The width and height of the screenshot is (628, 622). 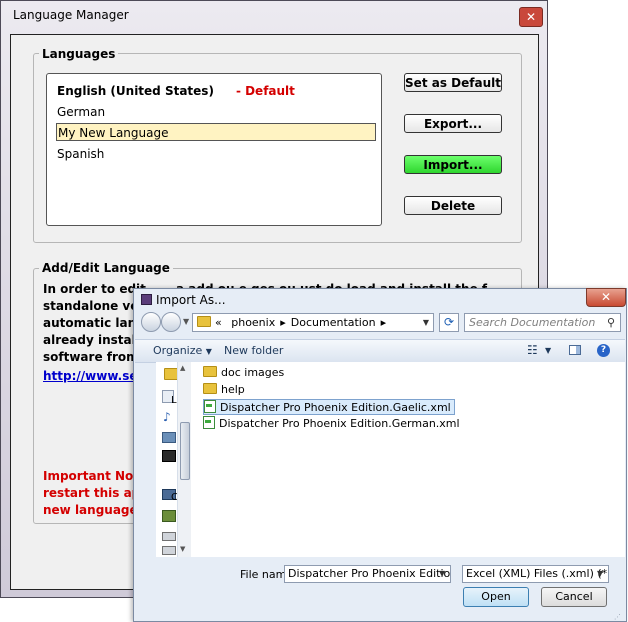 What do you see at coordinates (106, 268) in the screenshot?
I see `add-edit-legend: Add/Edit Language` at bounding box center [106, 268].